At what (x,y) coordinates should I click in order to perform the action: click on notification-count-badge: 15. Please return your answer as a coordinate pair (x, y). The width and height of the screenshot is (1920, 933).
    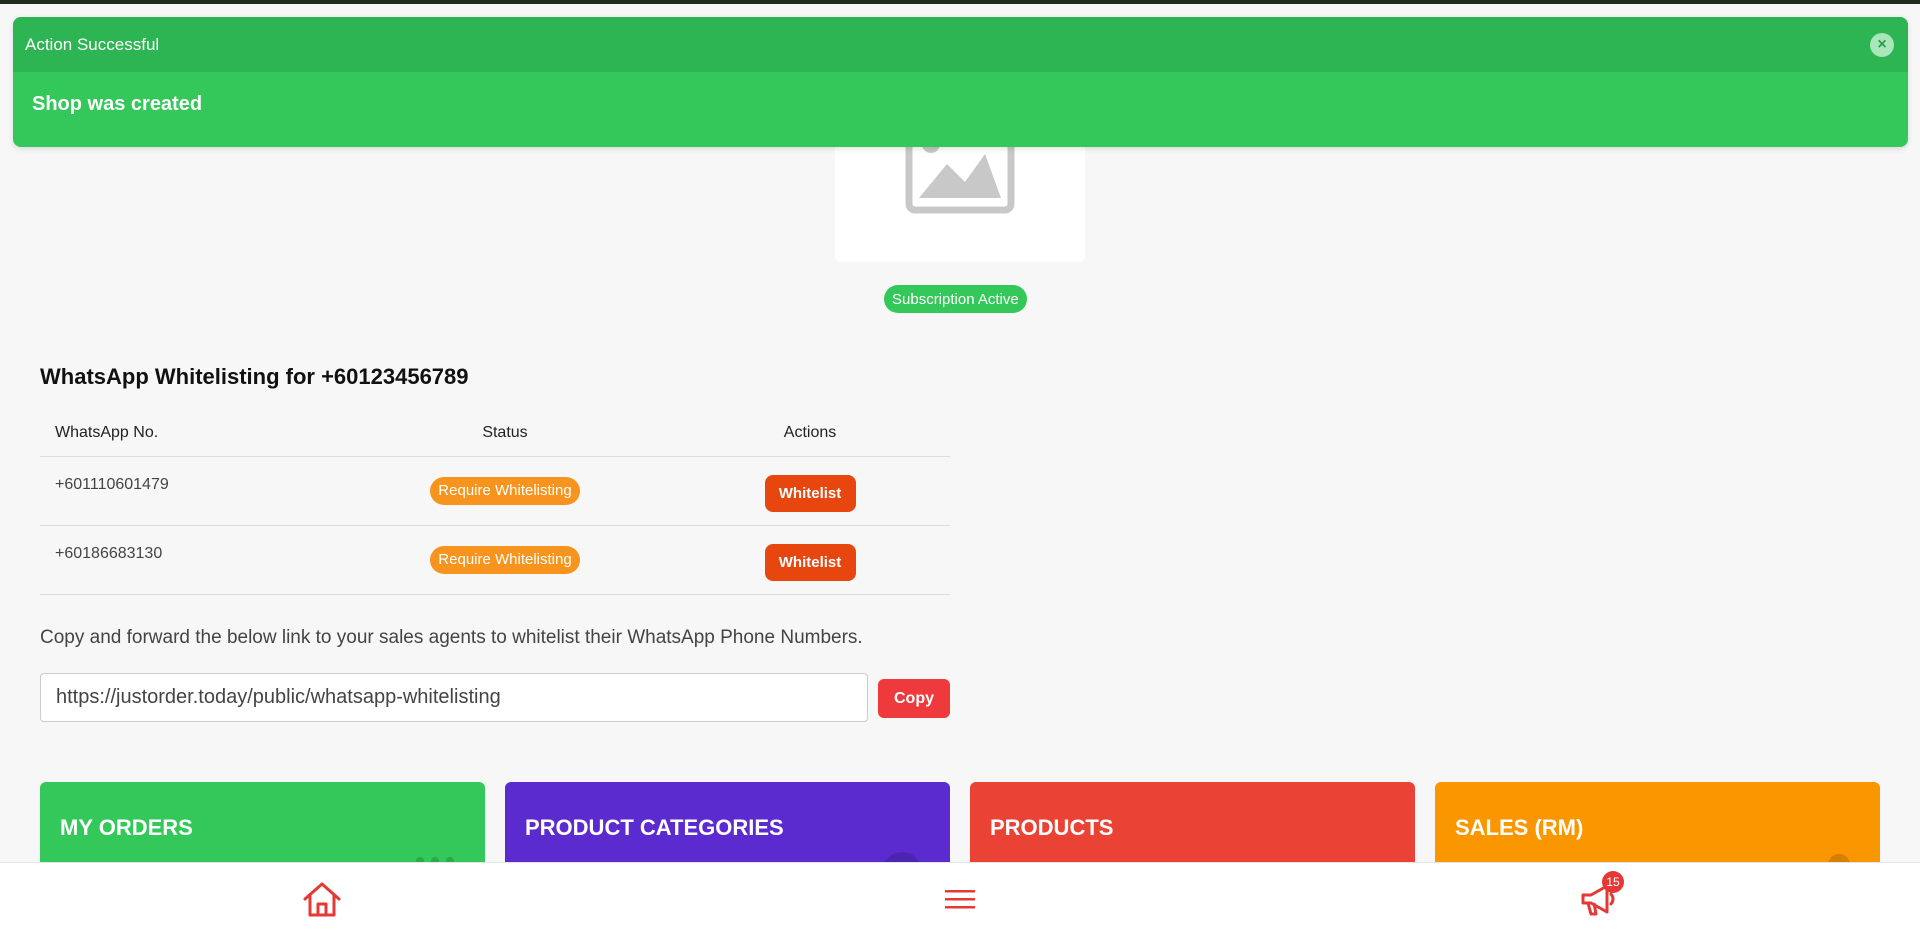
    Looking at the image, I should click on (1613, 882).